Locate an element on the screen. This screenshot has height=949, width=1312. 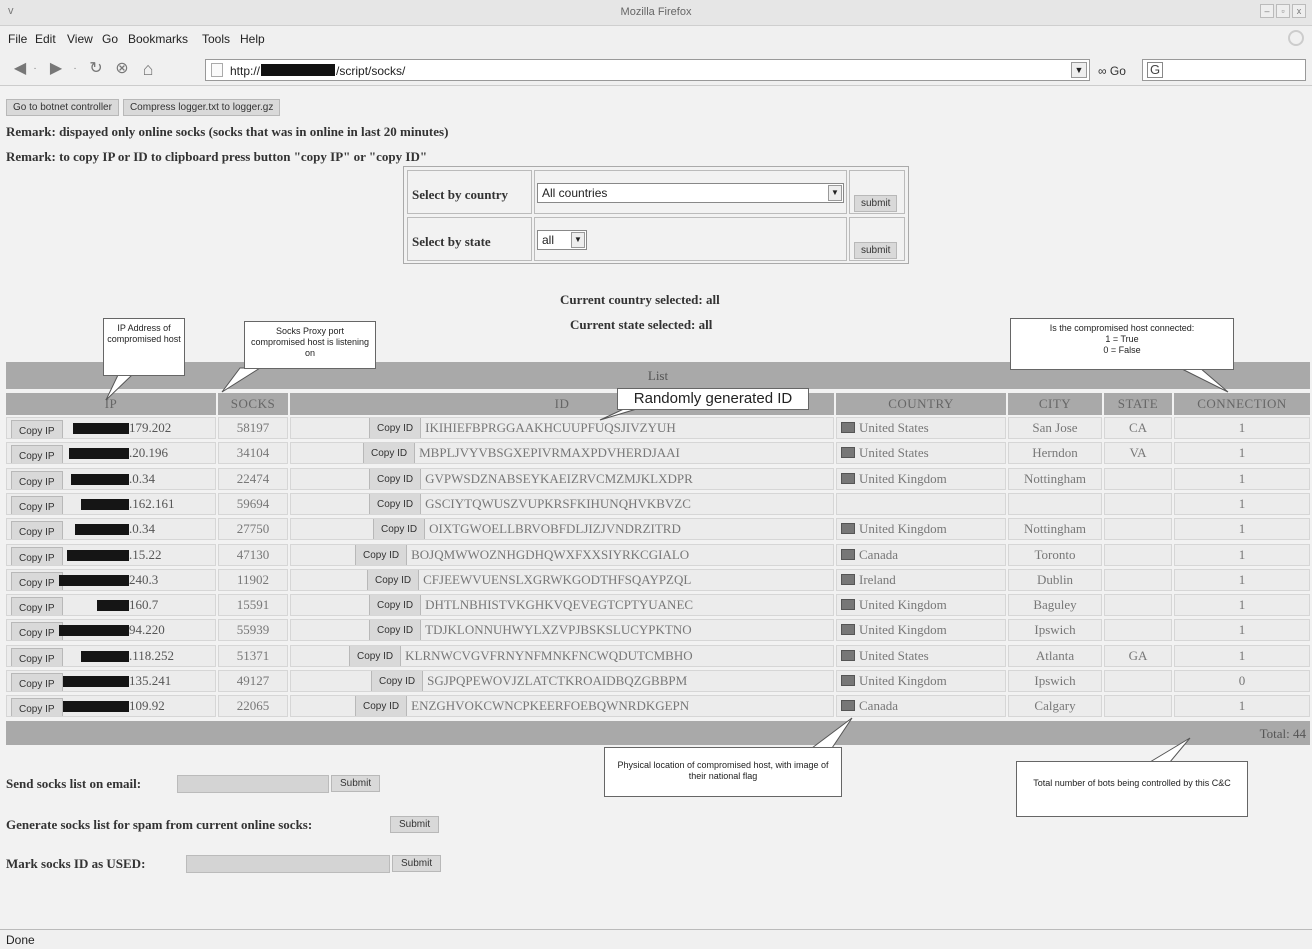
menu-edit: Edit is located at coordinates (45, 39).